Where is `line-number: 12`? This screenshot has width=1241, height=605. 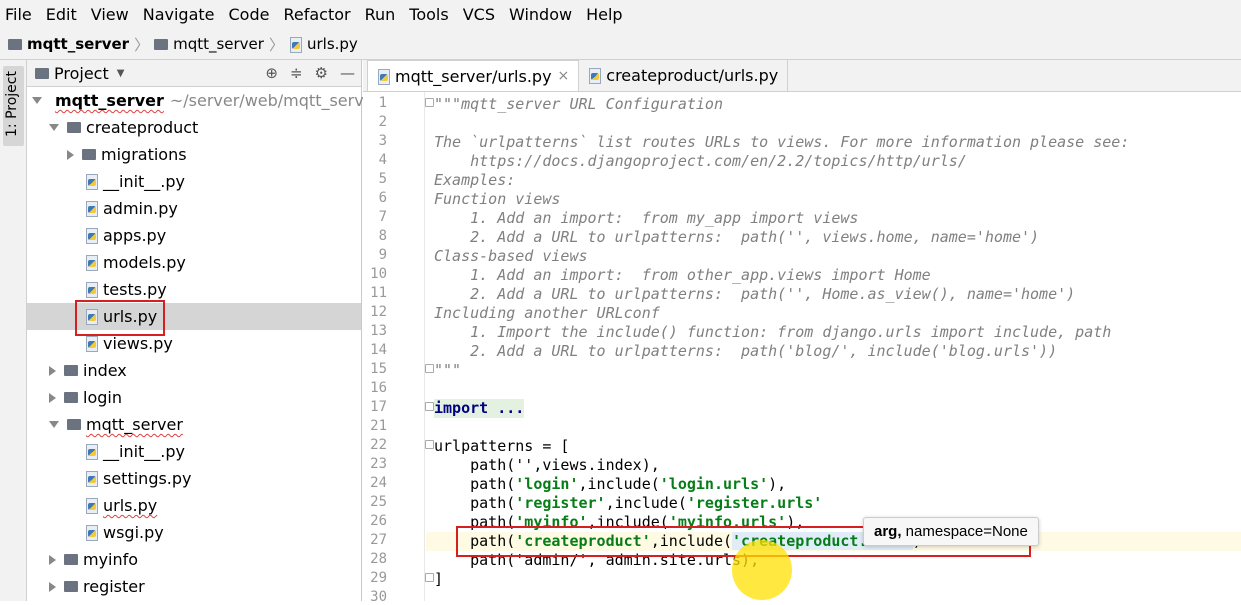 line-number: 12 is located at coordinates (378, 312).